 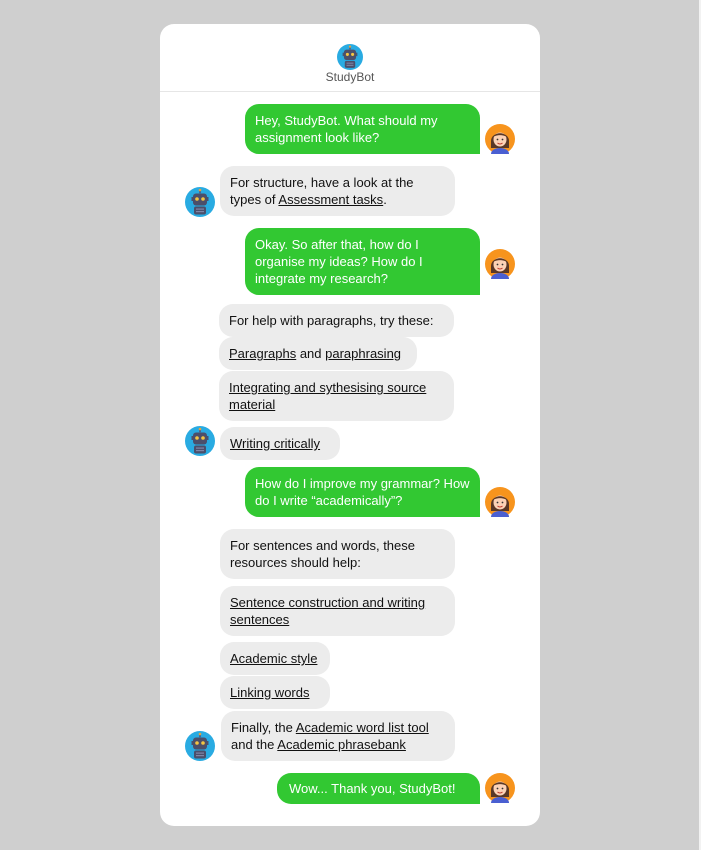 What do you see at coordinates (262, 353) in the screenshot?
I see `paragraphs-link: Paragraphs` at bounding box center [262, 353].